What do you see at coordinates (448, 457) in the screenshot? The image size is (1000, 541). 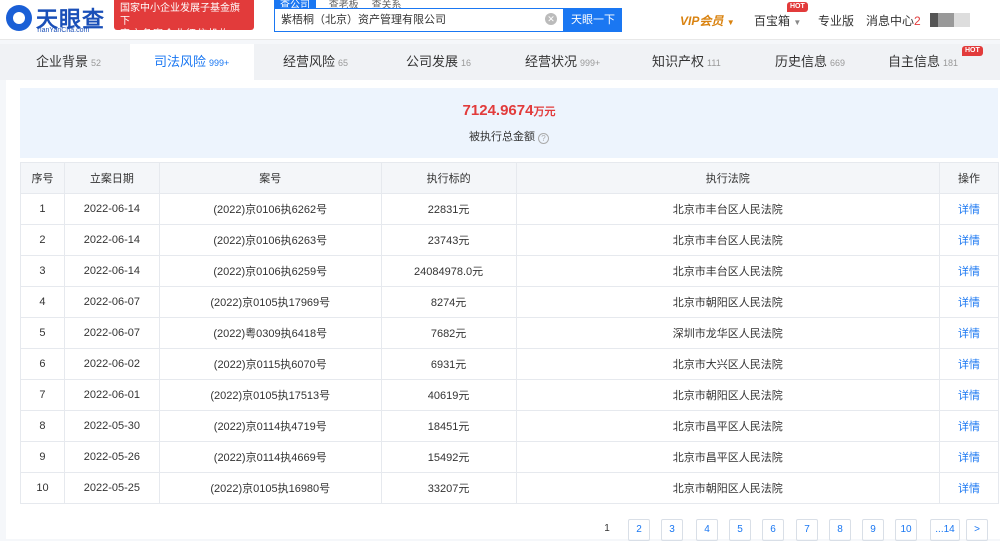 I see `cell-amount: 15492元` at bounding box center [448, 457].